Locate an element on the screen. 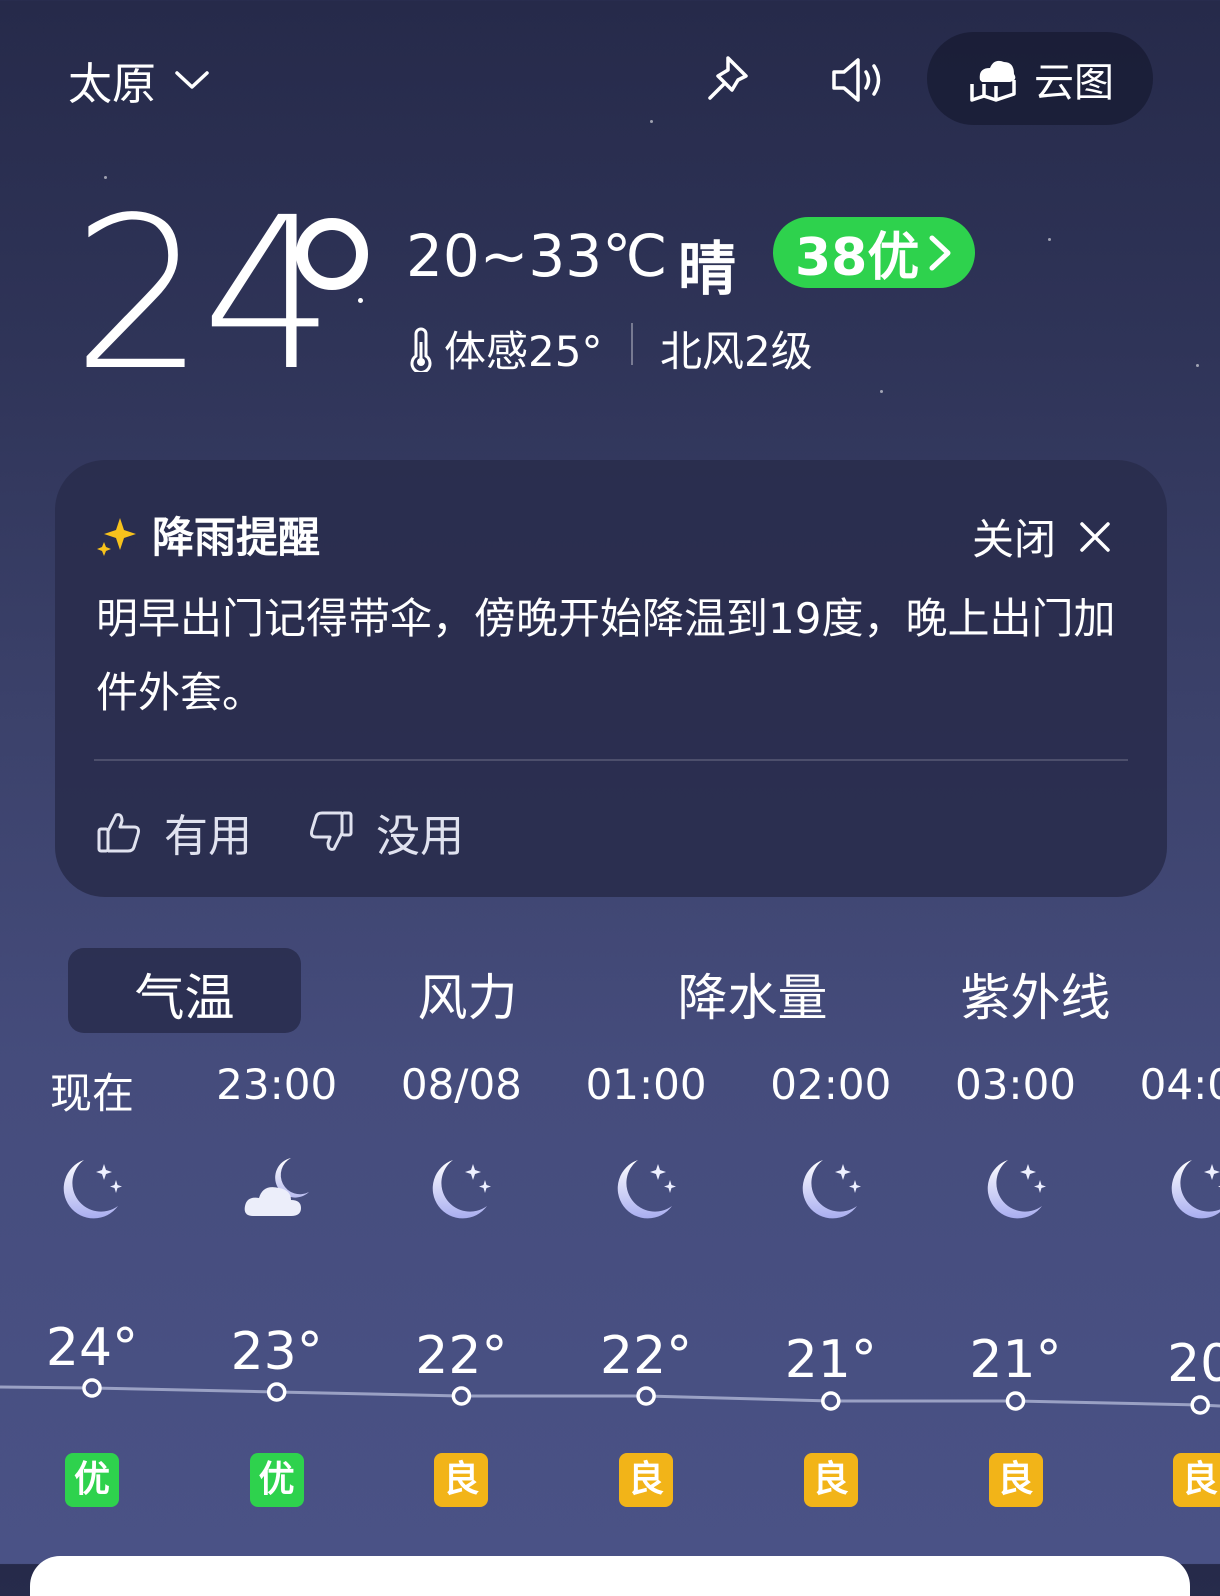 The image size is (1220, 1596). alert-divider is located at coordinates (611, 760).